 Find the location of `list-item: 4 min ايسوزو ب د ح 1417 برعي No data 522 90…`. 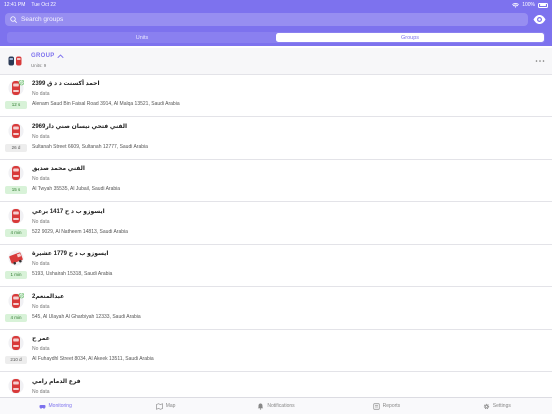

list-item: 4 min ايسوزو ب د ح 1417 برعي No data 522 90… is located at coordinates (276, 223).